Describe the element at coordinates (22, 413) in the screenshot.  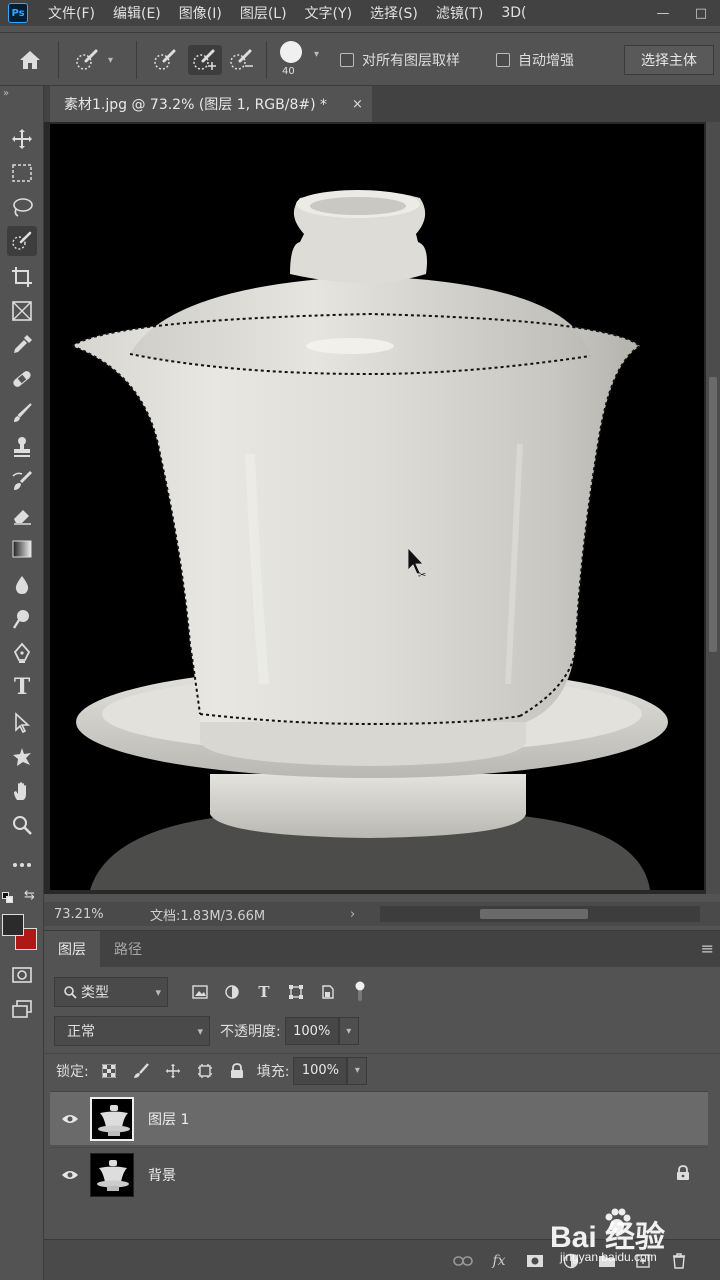
I see `brush-tool` at that location.